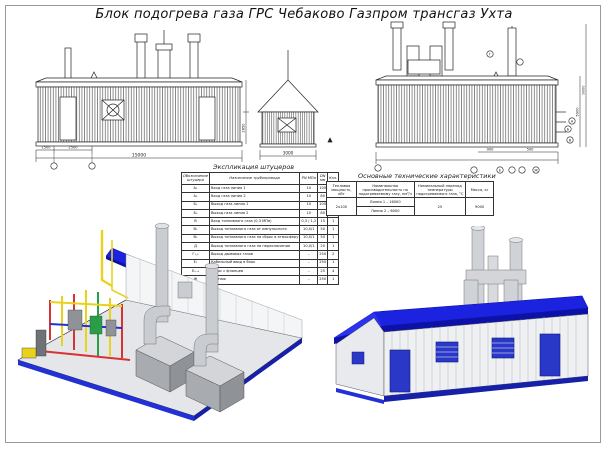 This screenshot has height=450, width=608. I want to click on front-length-dim: 15000, so click(139, 156).